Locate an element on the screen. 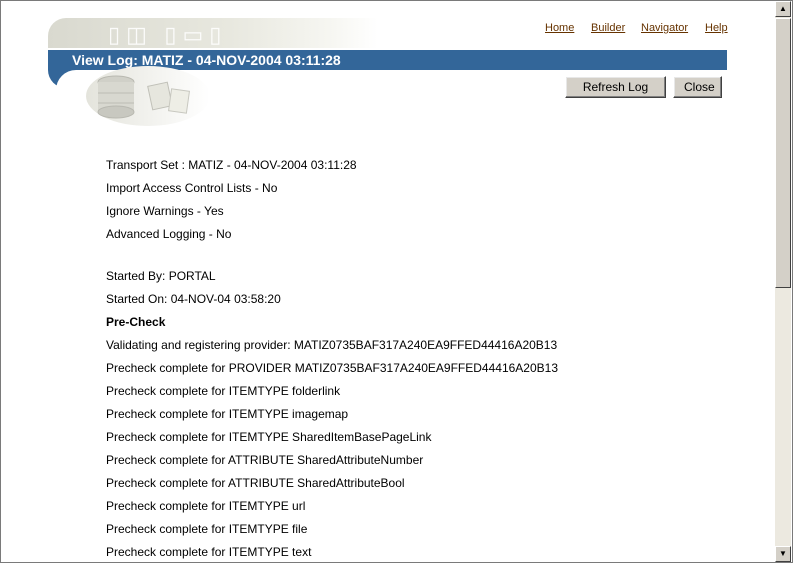  nav-builder-link: Builder is located at coordinates (608, 28).